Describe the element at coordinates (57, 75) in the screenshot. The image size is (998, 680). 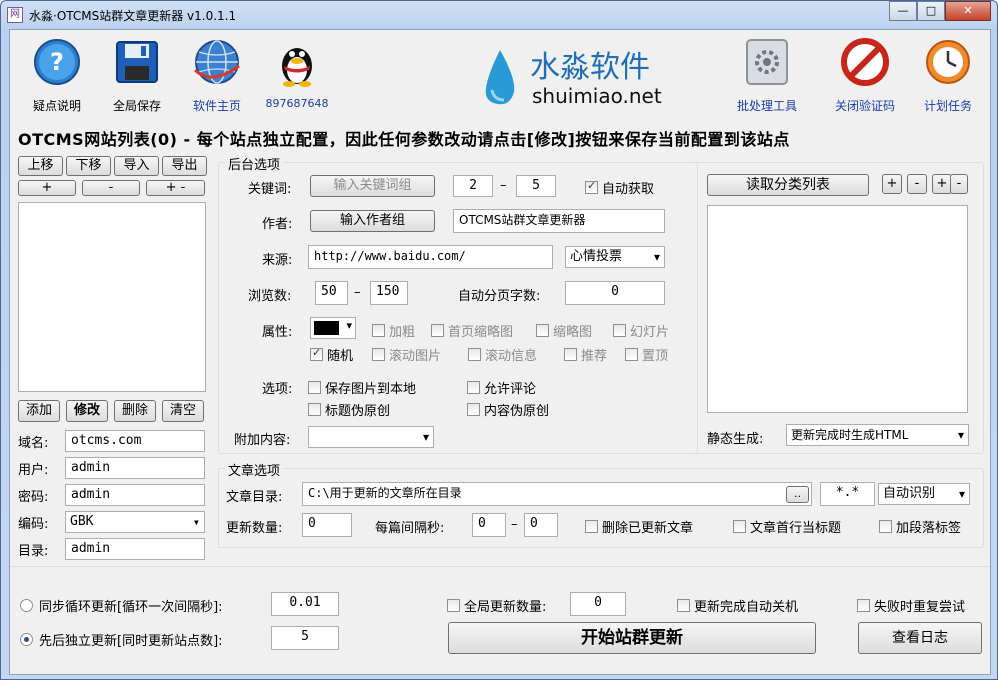
I see `toolbar-help: ? 疑点说明` at that location.